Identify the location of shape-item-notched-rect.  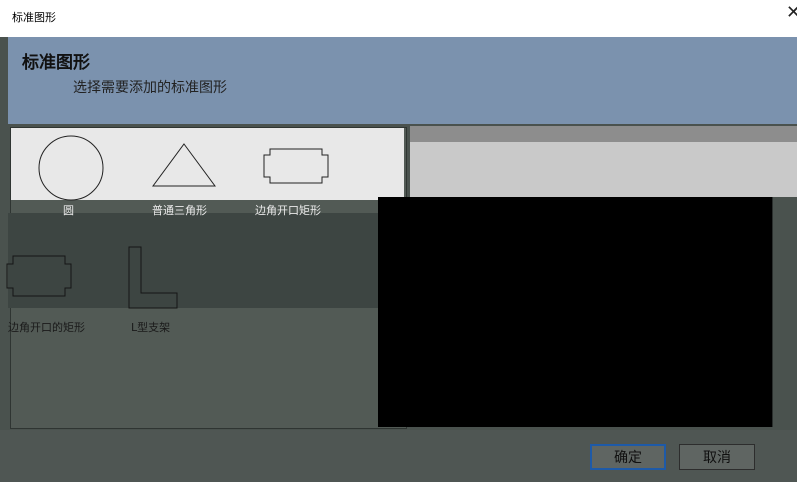
(296, 168).